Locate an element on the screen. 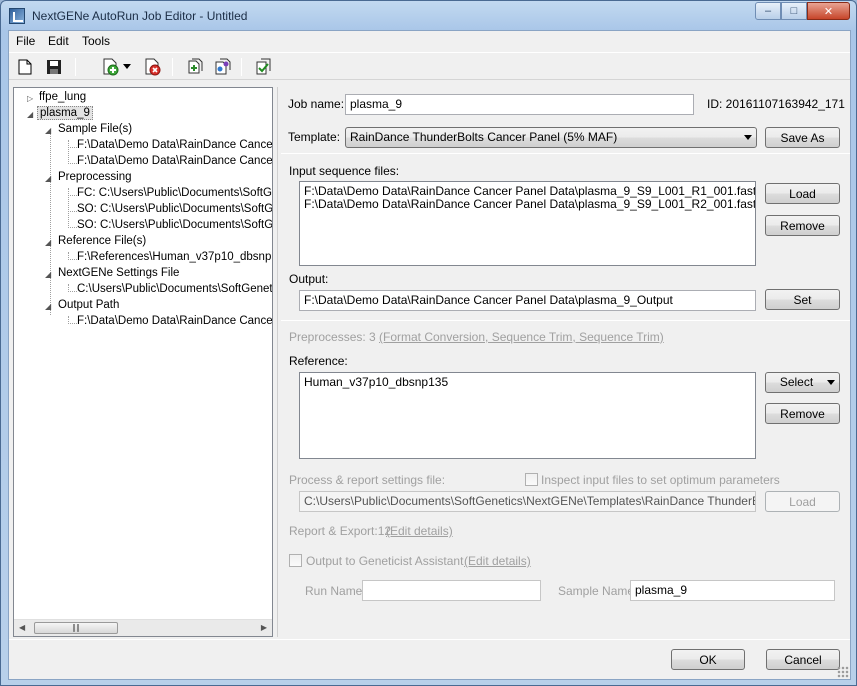 The height and width of the screenshot is (686, 857). validate-button is located at coordinates (264, 67).